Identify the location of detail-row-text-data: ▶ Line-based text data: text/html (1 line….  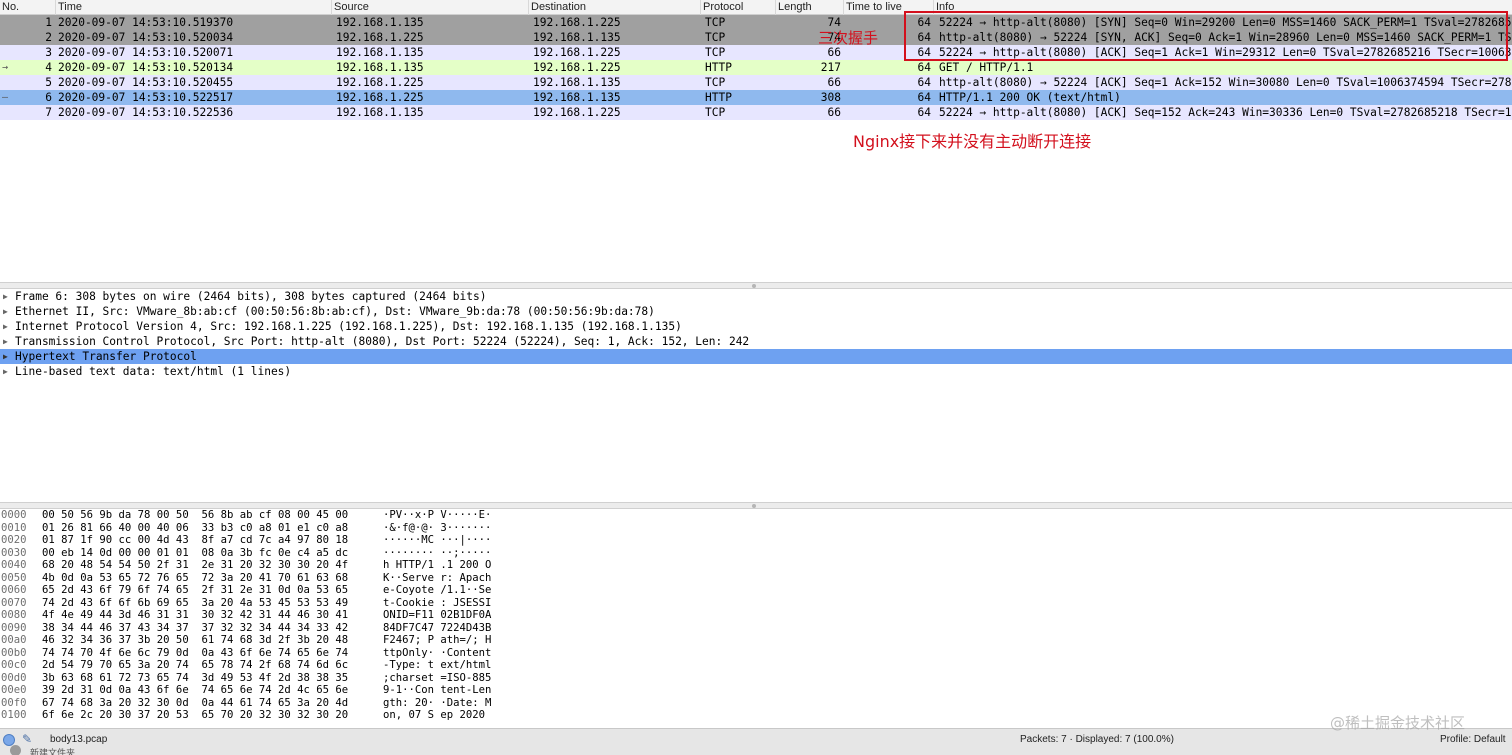
(756, 371).